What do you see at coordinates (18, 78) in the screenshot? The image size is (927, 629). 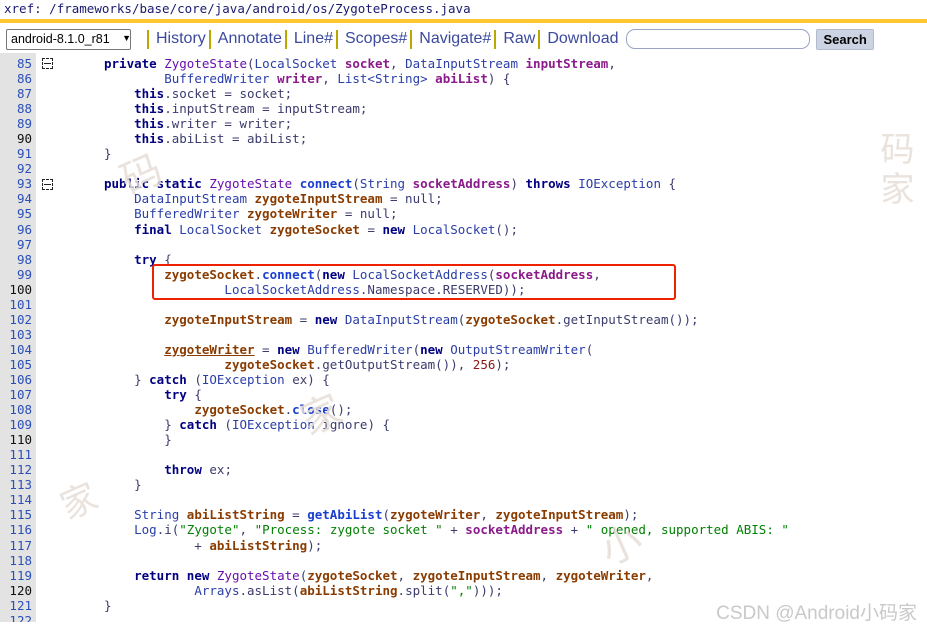 I see `line-number: 86` at bounding box center [18, 78].